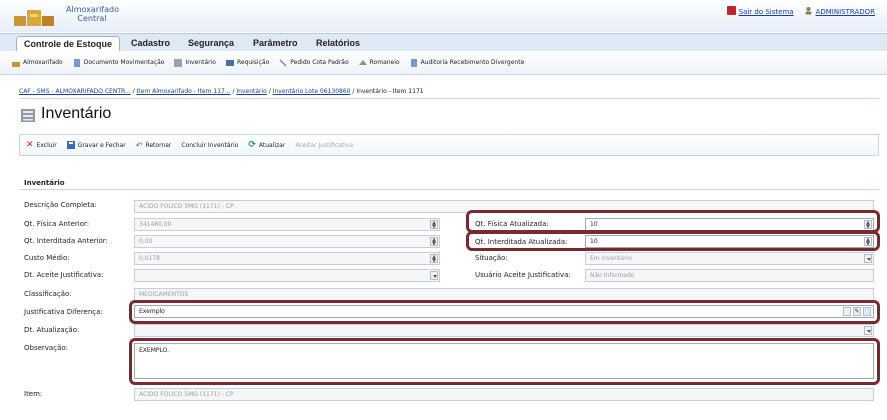  I want to click on inventory-icon, so click(178, 62).